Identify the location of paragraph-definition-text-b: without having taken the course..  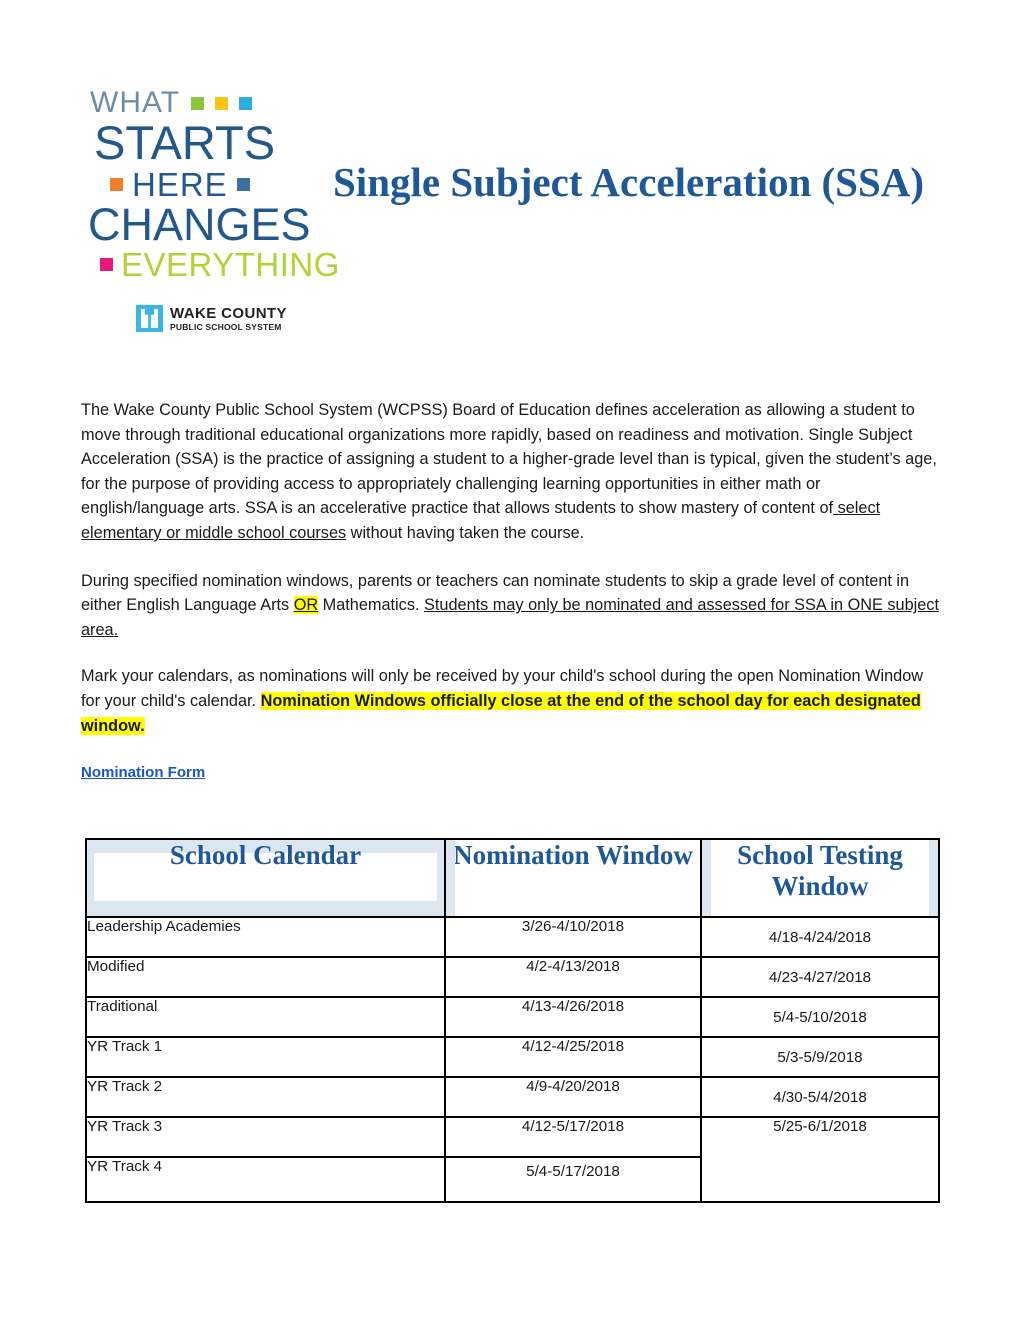
(465, 532).